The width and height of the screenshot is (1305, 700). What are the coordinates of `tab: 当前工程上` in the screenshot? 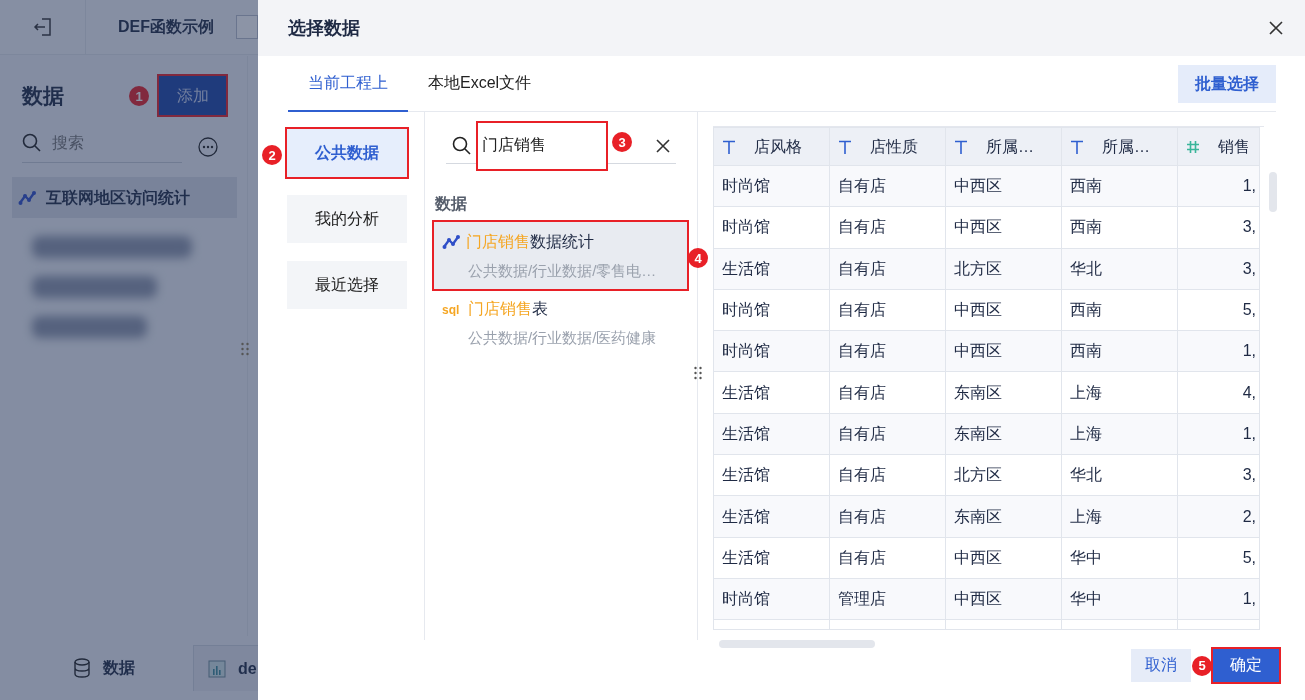 It's located at (348, 83).